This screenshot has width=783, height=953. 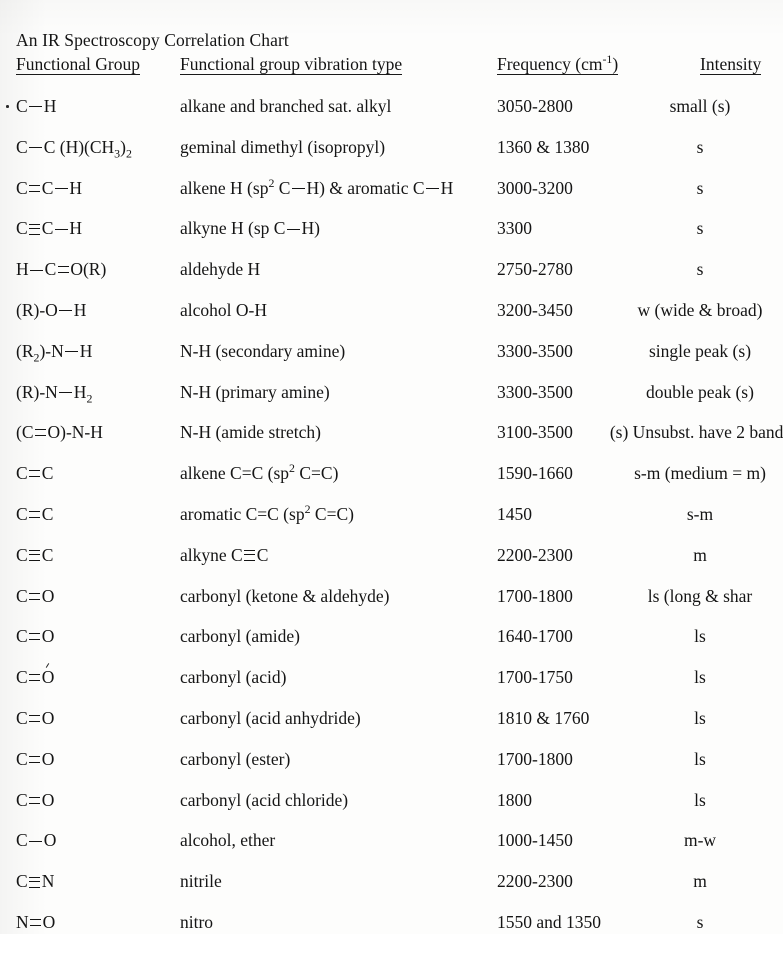 I want to click on cell-vibration-type: carbonyl (acid anhydride), so click(x=270, y=718).